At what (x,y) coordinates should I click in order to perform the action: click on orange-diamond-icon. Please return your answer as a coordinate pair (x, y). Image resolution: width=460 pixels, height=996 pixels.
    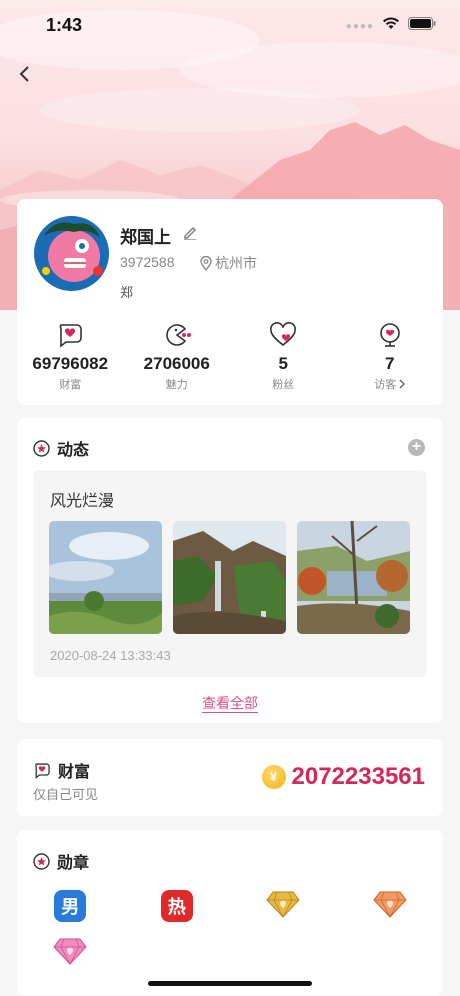
    Looking at the image, I should click on (390, 904).